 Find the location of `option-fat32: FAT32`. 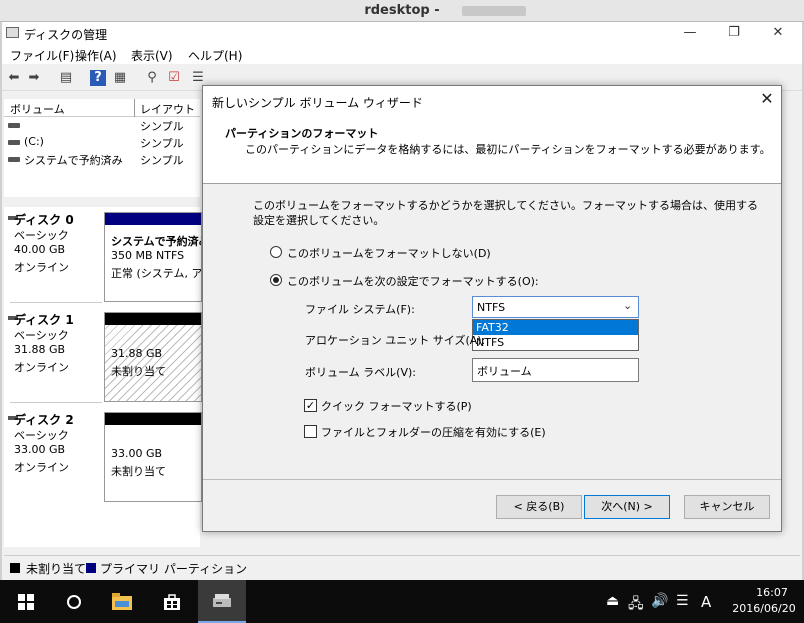

option-fat32: FAT32 is located at coordinates (555, 327).